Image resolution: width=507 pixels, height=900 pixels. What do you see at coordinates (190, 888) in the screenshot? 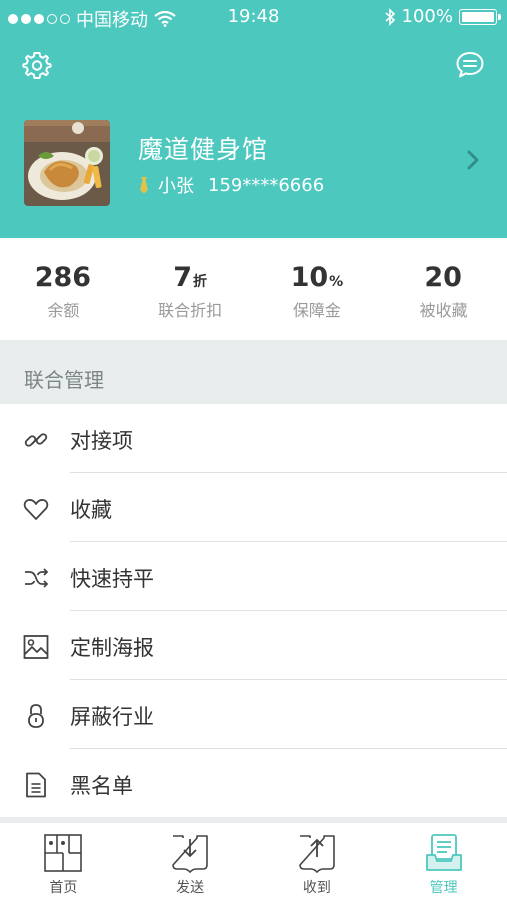
I see `tab-label: 发送` at bounding box center [190, 888].